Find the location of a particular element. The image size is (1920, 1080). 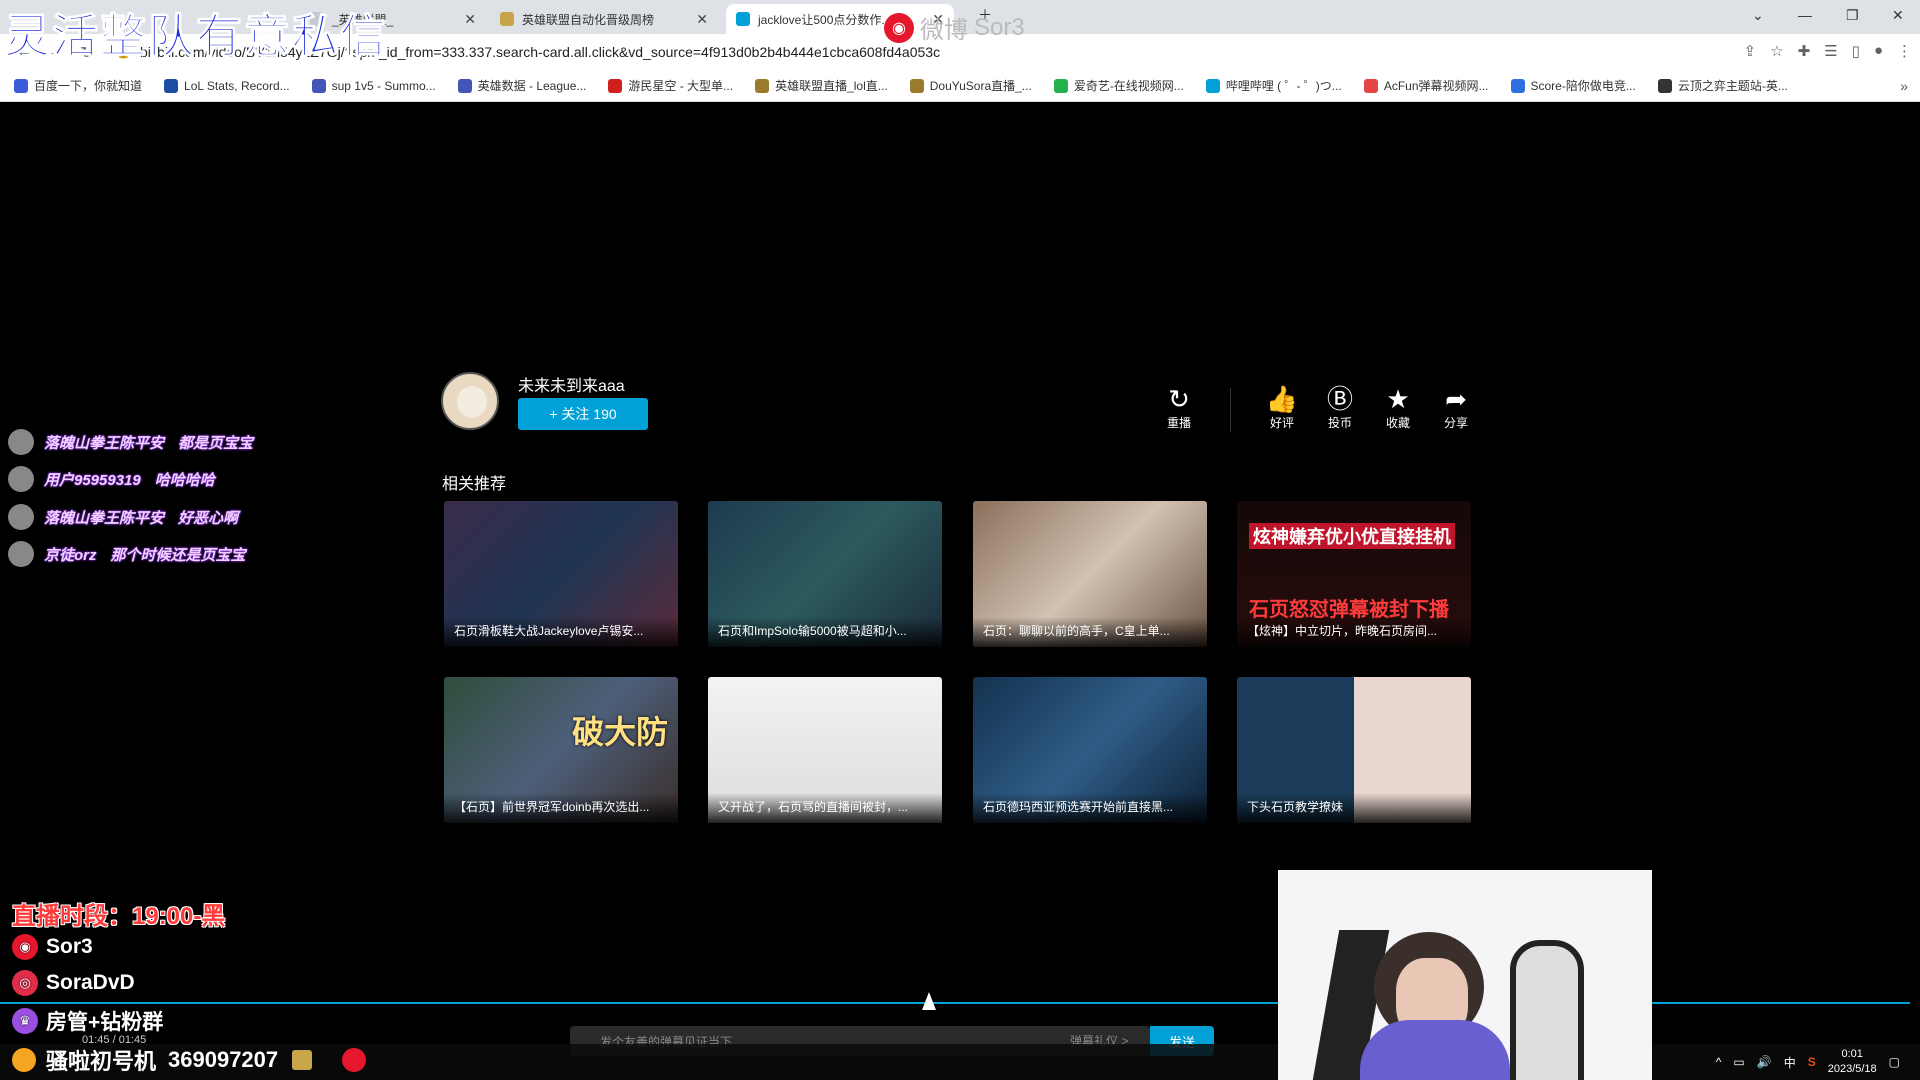

system-tray: ^ ▭ 🔊 中 S 0:01 2023/5/18 ▢ is located at coordinates (1808, 1062).